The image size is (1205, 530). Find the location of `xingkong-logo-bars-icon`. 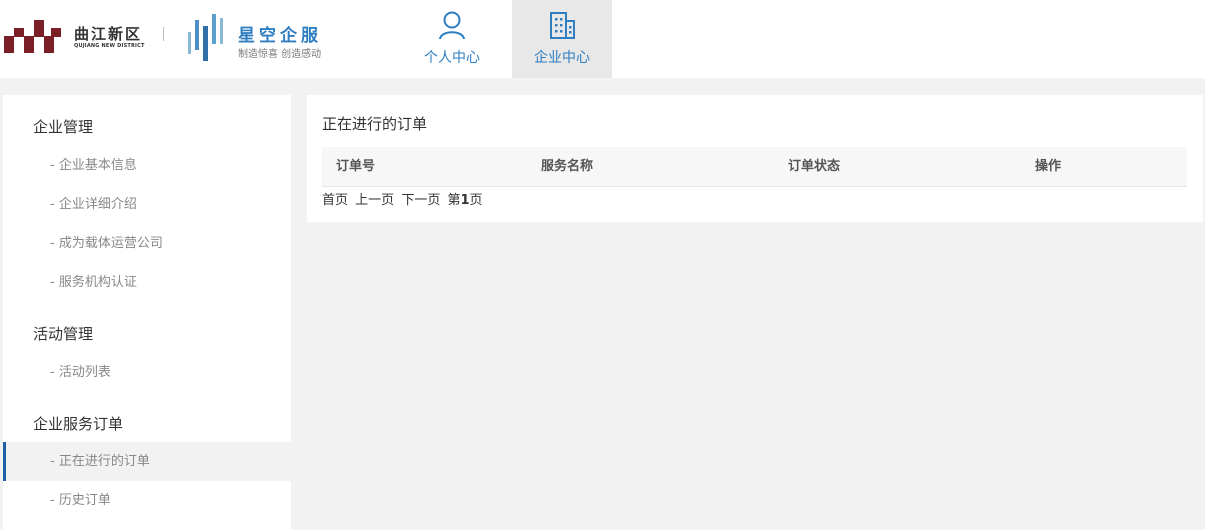

xingkong-logo-bars-icon is located at coordinates (205, 37).